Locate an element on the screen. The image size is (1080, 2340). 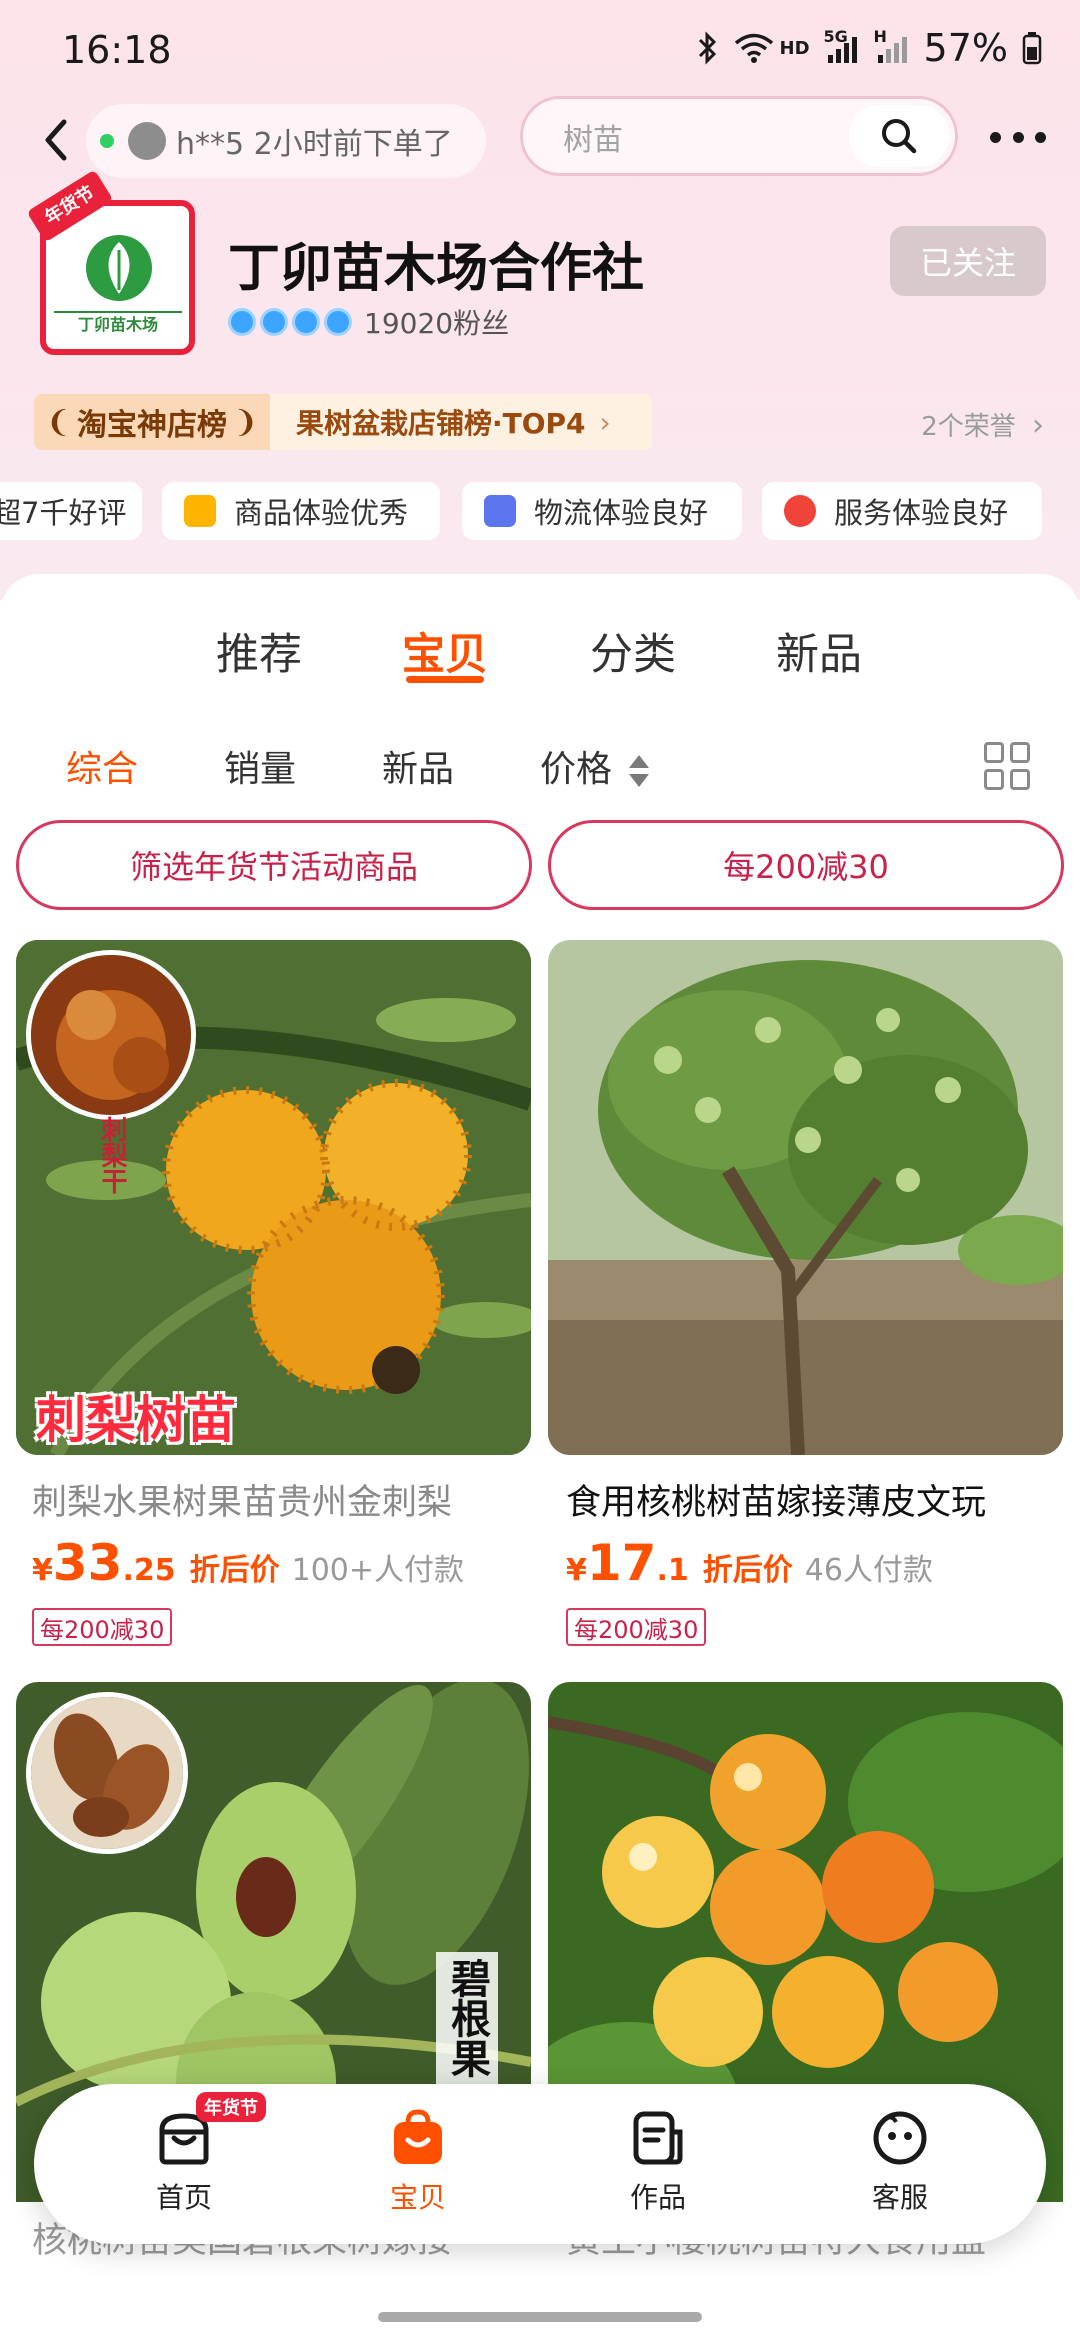
nav-products: 宝贝 is located at coordinates (418, 2166).